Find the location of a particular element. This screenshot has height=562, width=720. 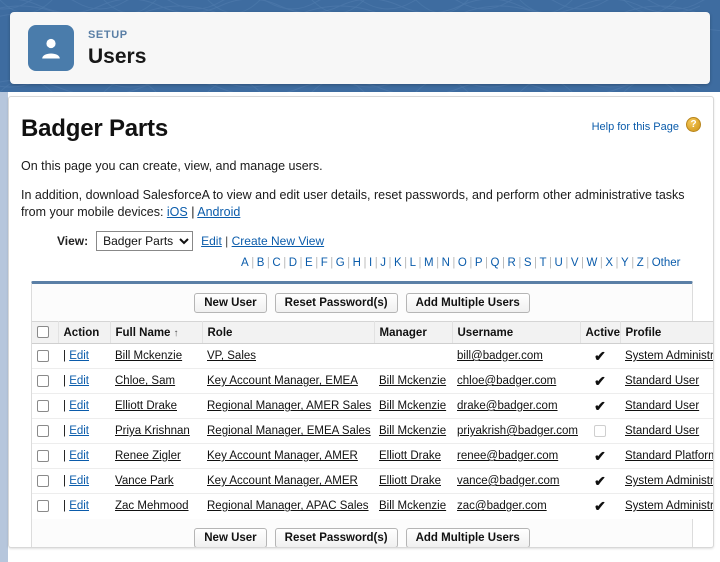

create-new-view-link: Create New View is located at coordinates (278, 241).